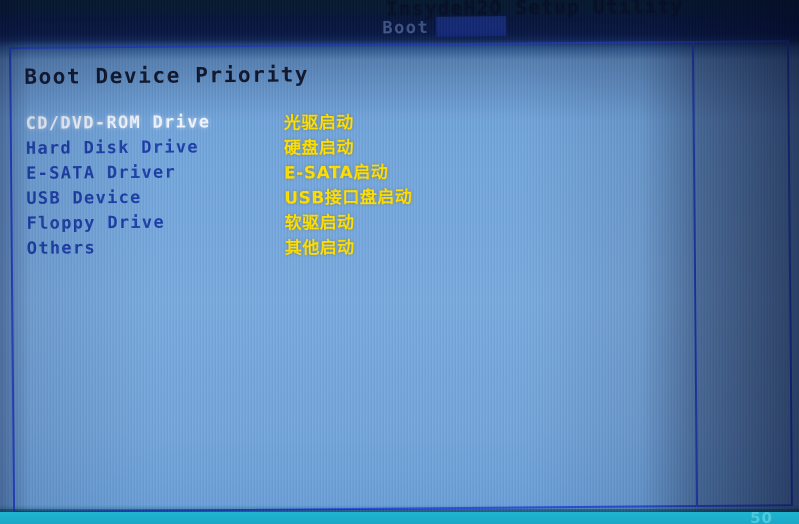 The image size is (799, 524). I want to click on device-annotation: 光驱启动, so click(318, 123).